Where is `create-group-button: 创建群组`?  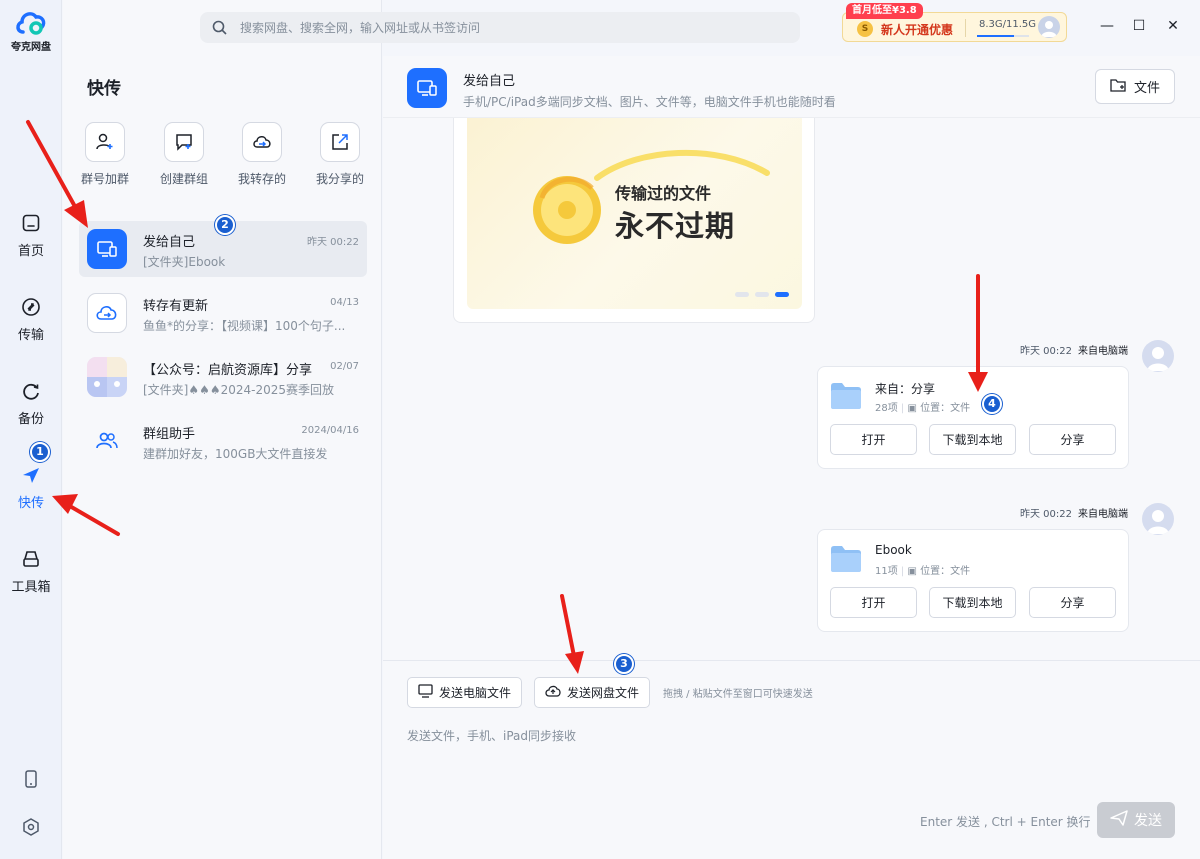 create-group-button: 创建群组 is located at coordinates (184, 154).